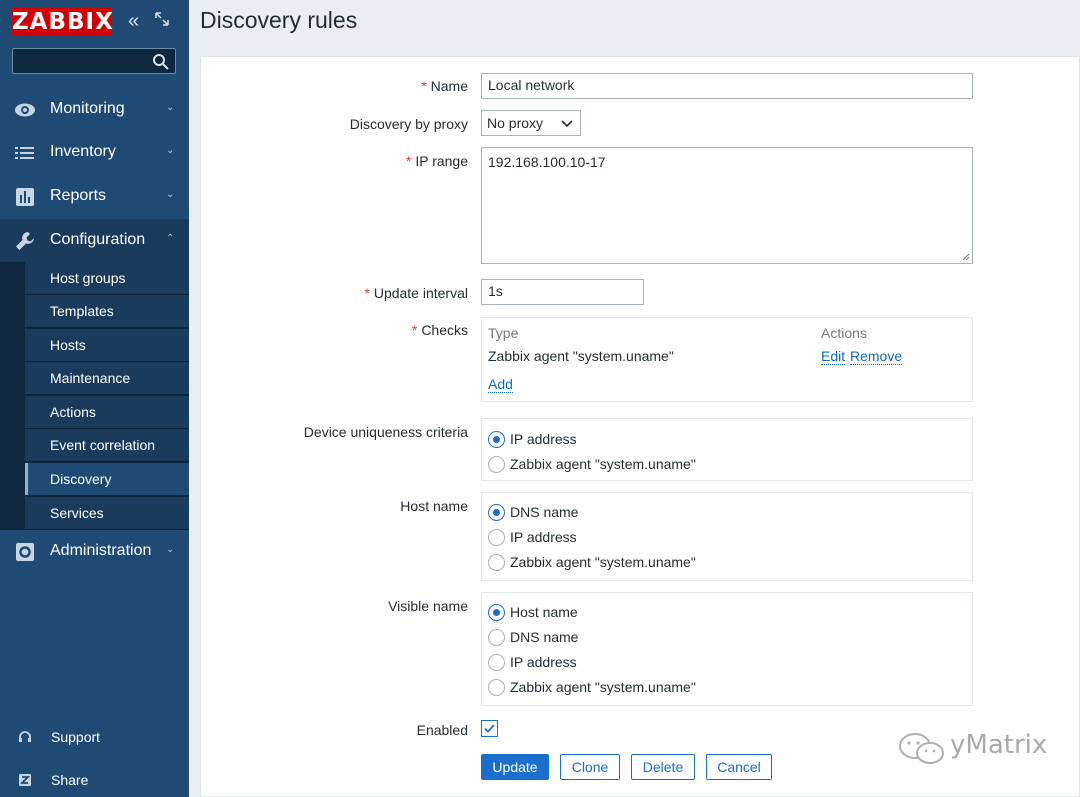 This screenshot has height=797, width=1080. I want to click on menu-label: Monitoring, so click(87, 108).